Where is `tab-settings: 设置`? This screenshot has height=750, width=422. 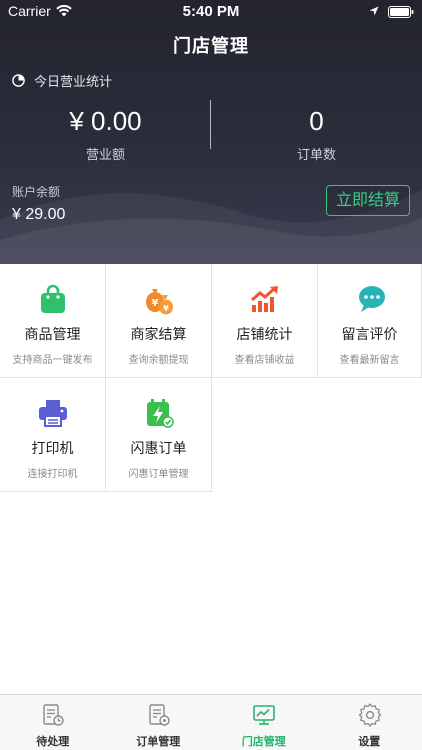
tab-settings: 设置 is located at coordinates (369, 722).